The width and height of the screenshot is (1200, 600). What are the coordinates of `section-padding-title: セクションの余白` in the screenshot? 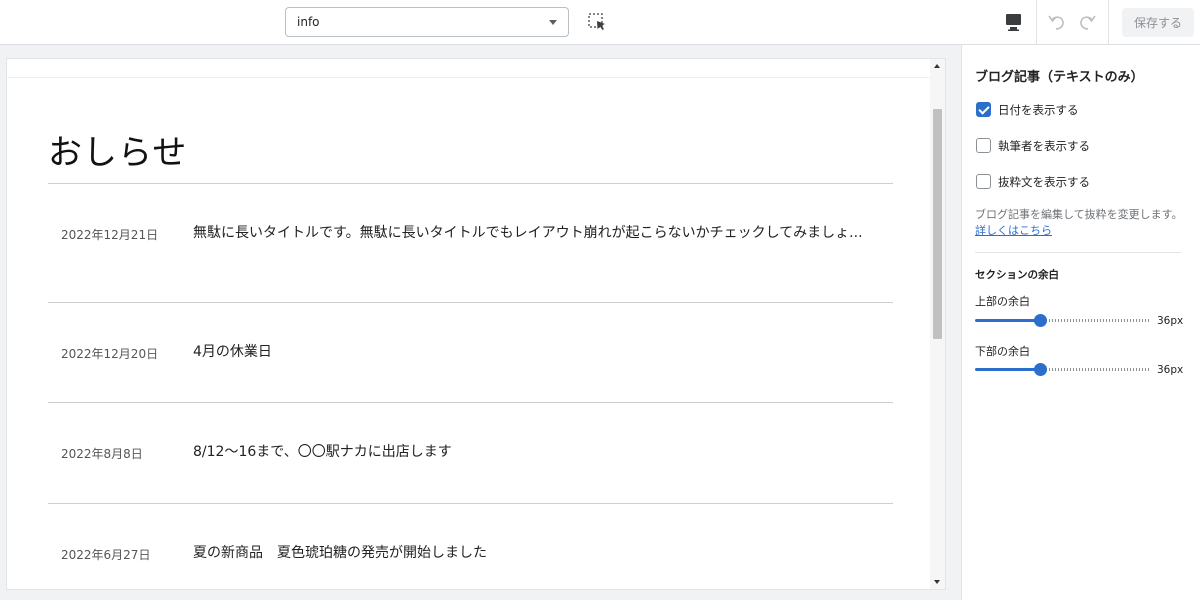 It's located at (1017, 275).